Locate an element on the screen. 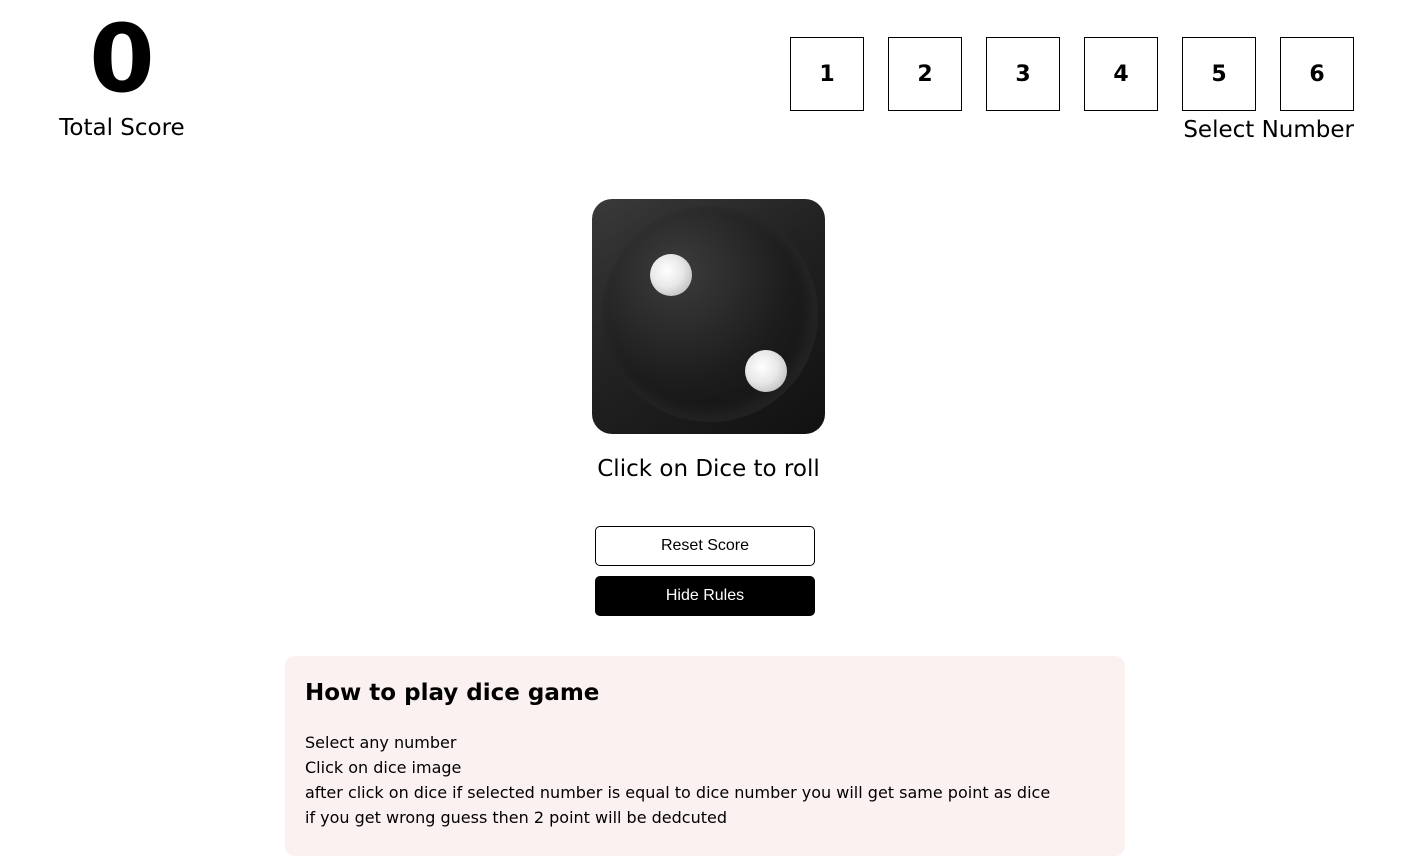  number-box-1: 1 is located at coordinates (827, 74).